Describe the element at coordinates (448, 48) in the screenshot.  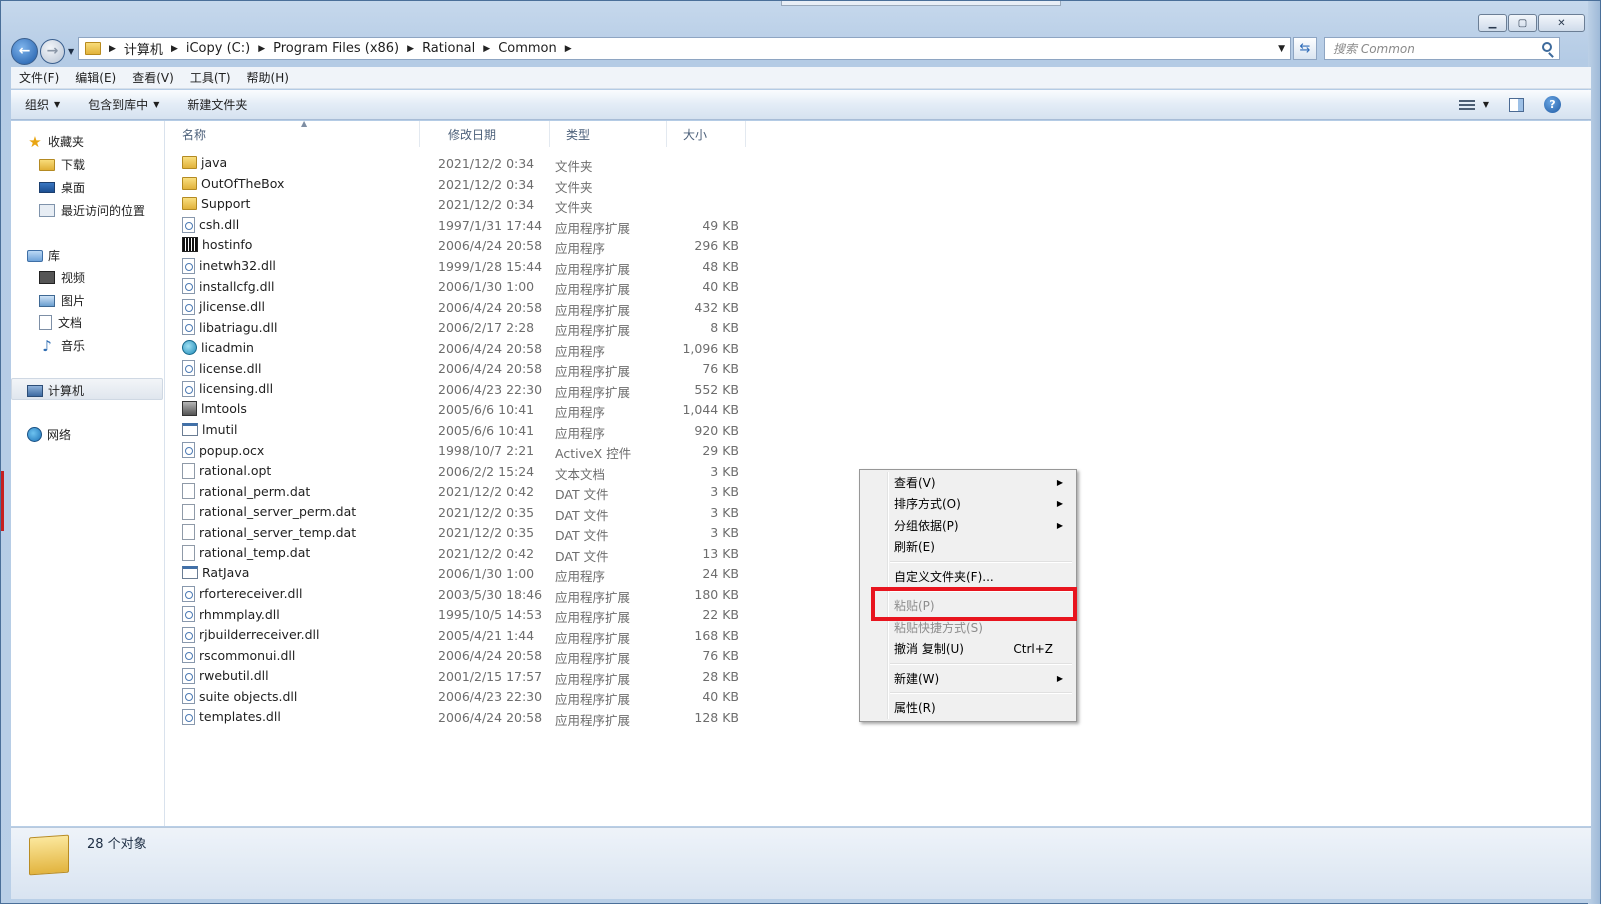
I see `breadcrumb-rational: Rational` at that location.